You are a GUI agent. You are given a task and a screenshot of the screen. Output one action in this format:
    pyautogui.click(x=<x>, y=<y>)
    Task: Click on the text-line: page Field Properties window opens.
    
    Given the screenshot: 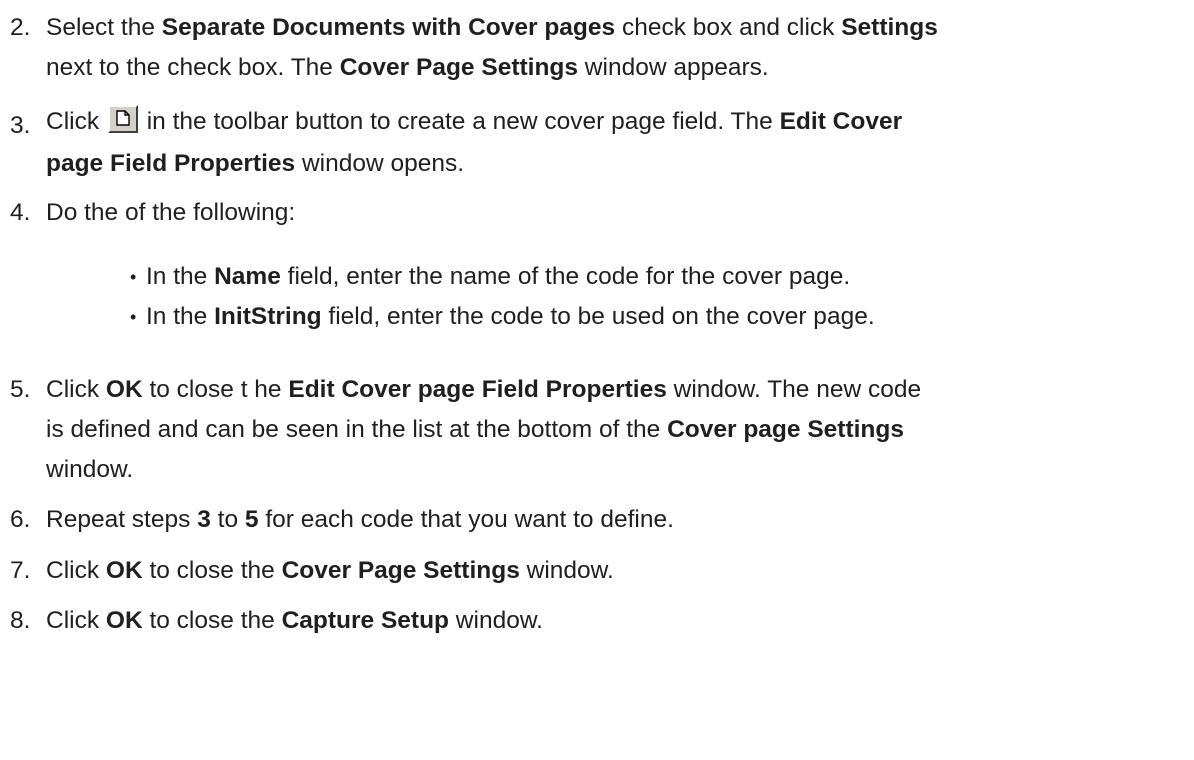 What is the action you would take?
    pyautogui.click(x=618, y=164)
    